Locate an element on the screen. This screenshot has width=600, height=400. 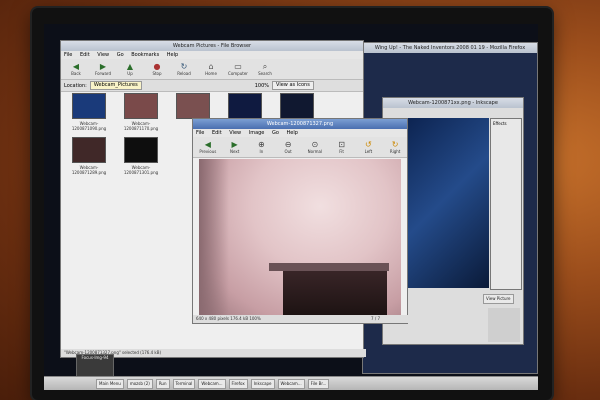
rotate-left-button: ↺ Left is located at coordinates (369, 147).